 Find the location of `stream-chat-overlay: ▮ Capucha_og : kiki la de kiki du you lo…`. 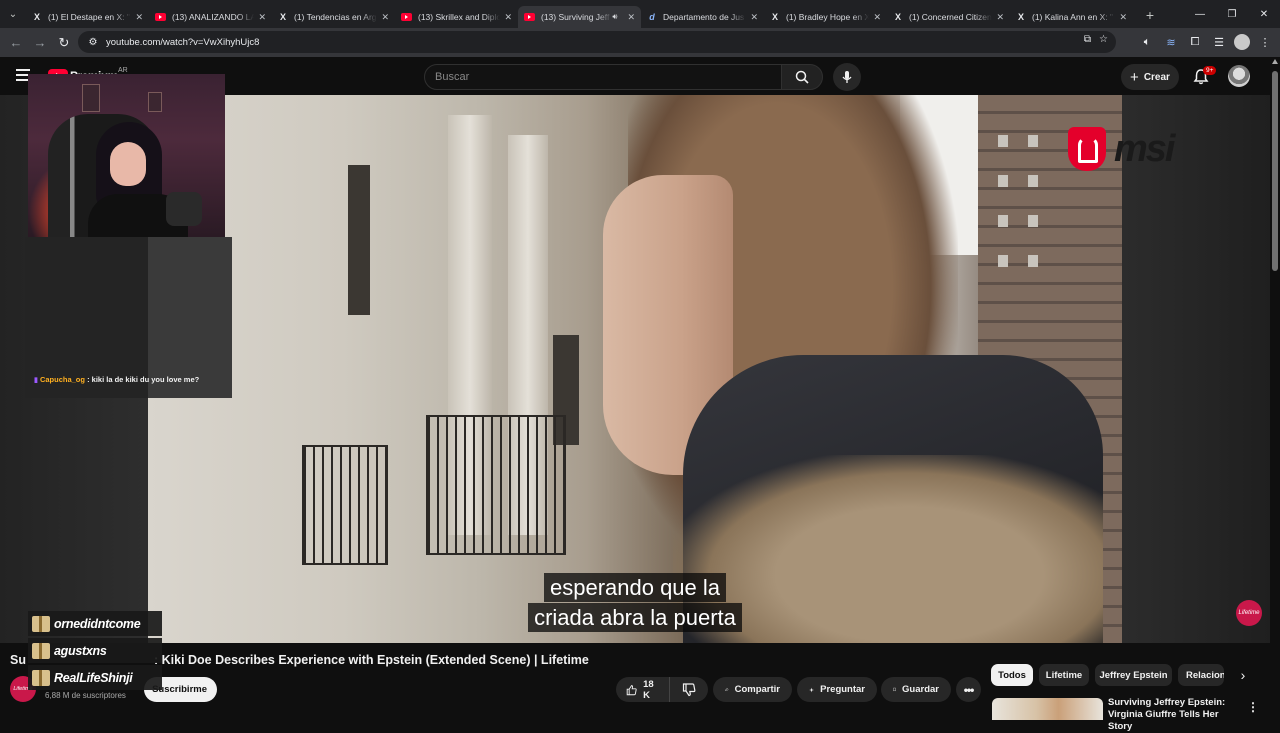

stream-chat-overlay: ▮ Capucha_og : kiki la de kiki du you lo… is located at coordinates (128, 317).